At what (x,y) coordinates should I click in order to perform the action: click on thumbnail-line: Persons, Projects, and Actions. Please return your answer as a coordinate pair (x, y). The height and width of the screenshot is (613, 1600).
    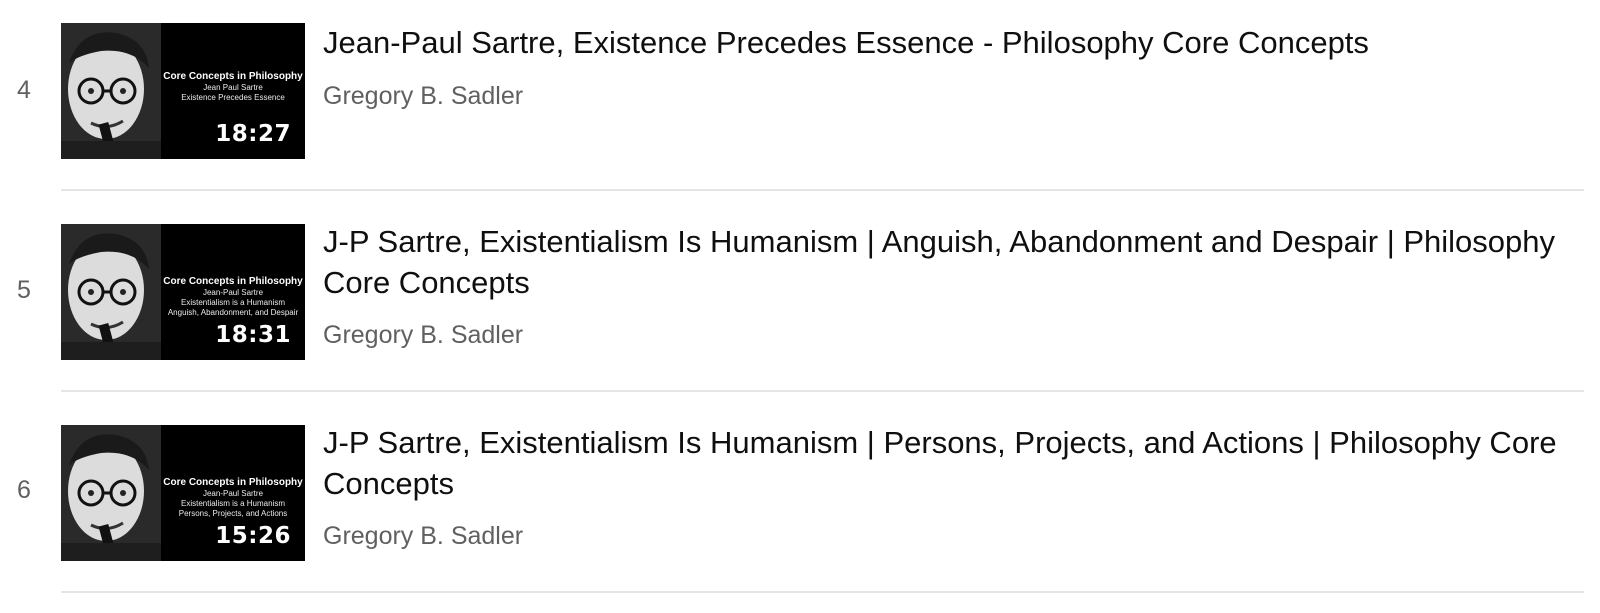
    Looking at the image, I should click on (233, 513).